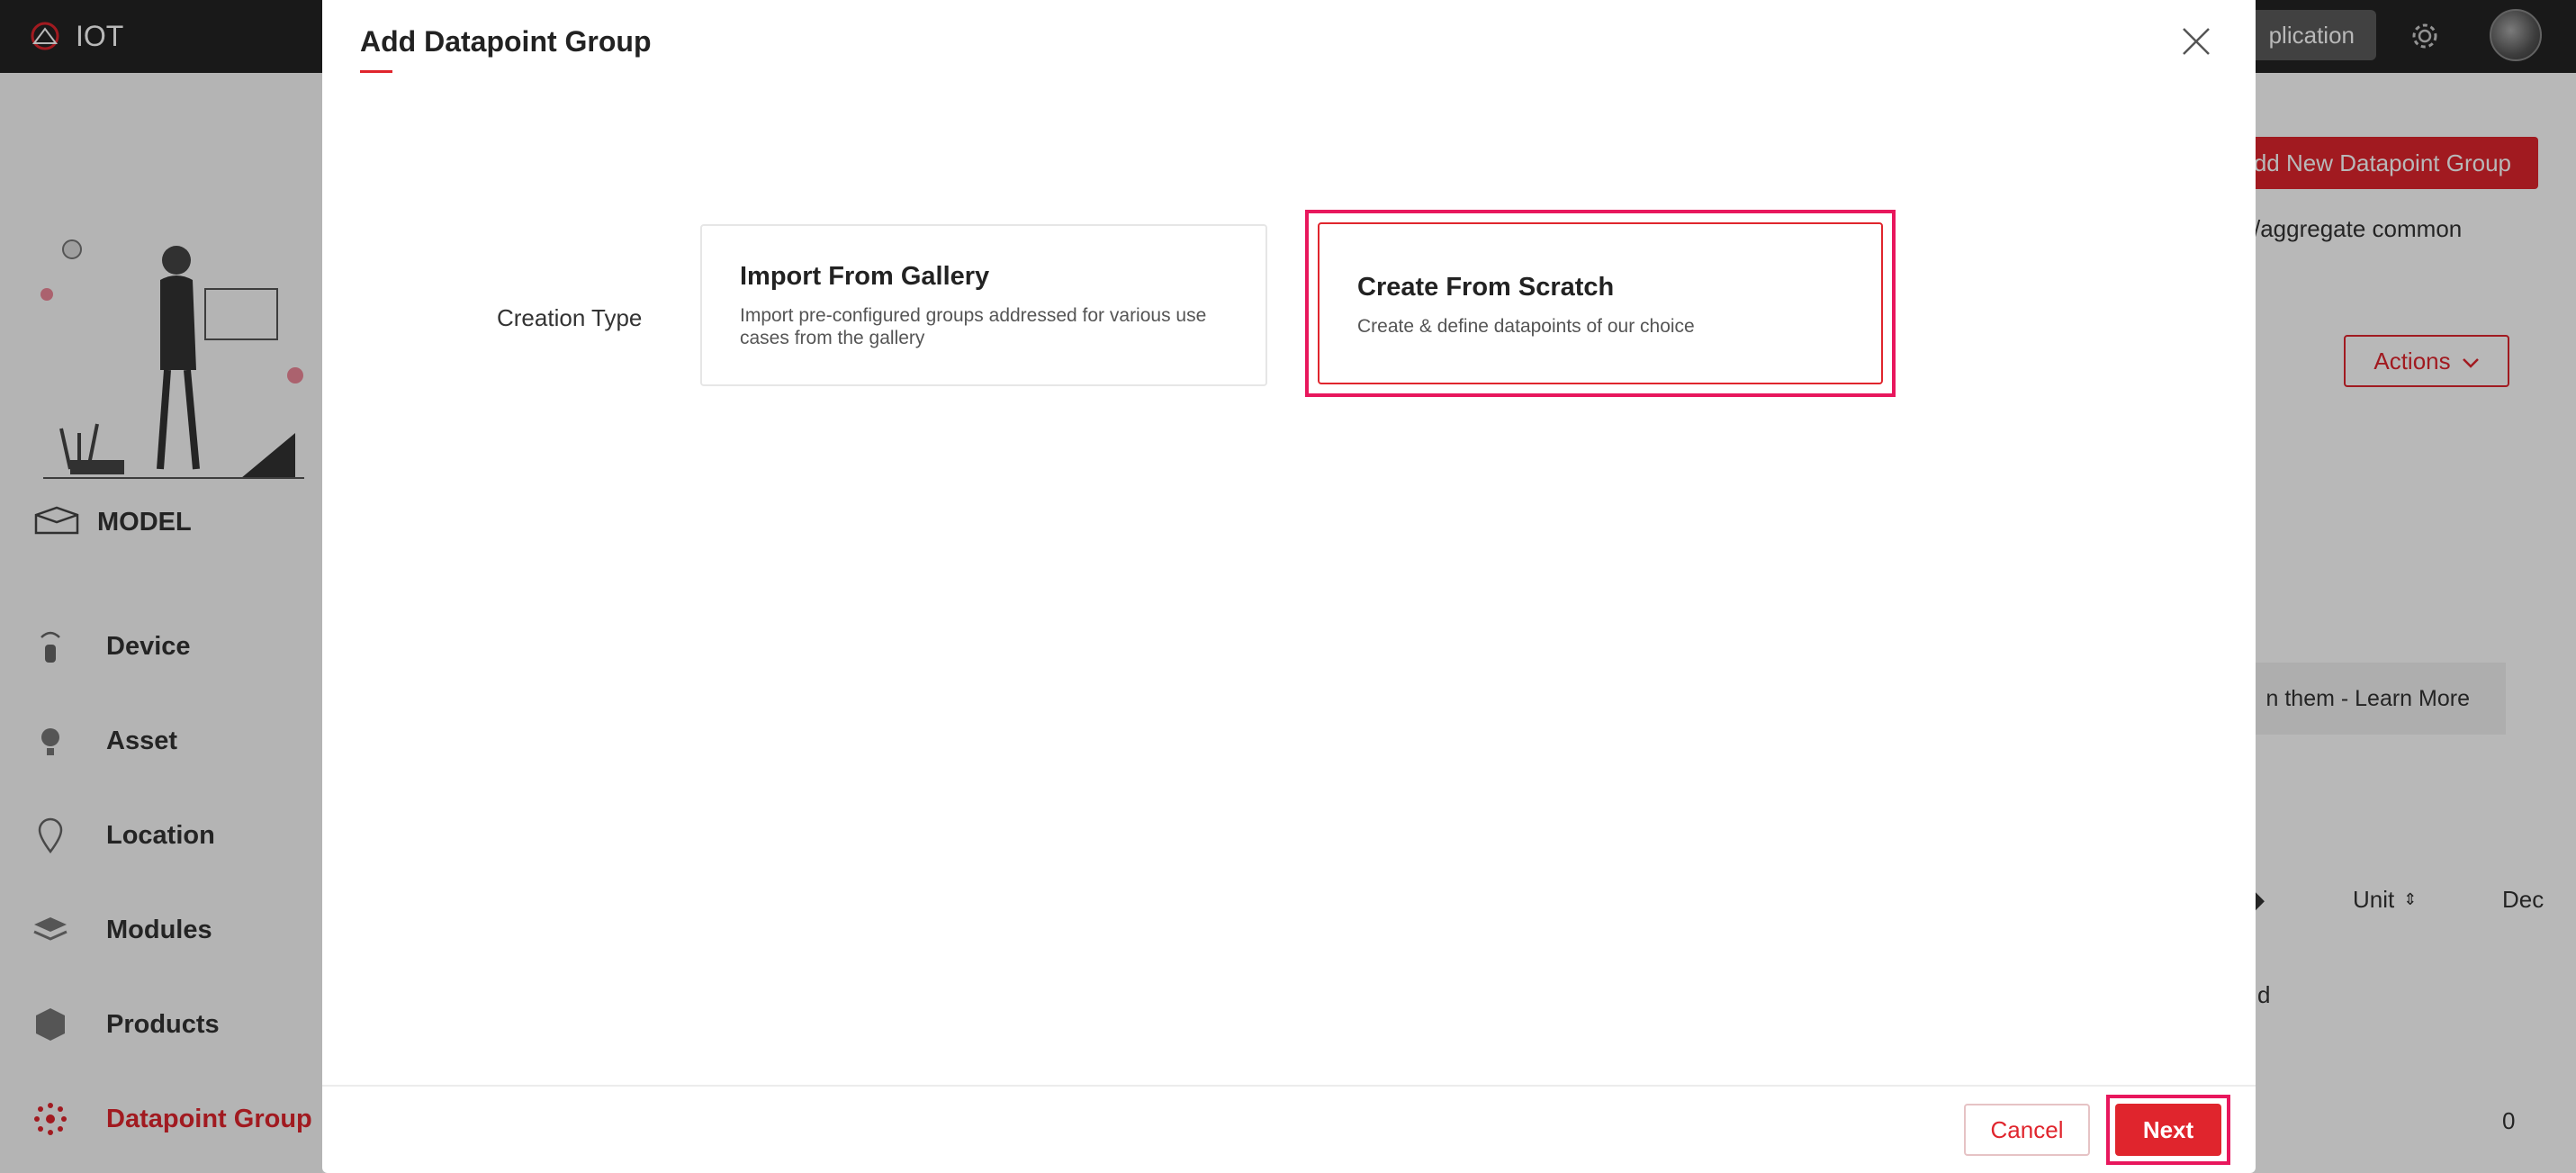 This screenshot has height=1173, width=2576. What do you see at coordinates (570, 317) in the screenshot?
I see `creation-type-label: Creation Type` at bounding box center [570, 317].